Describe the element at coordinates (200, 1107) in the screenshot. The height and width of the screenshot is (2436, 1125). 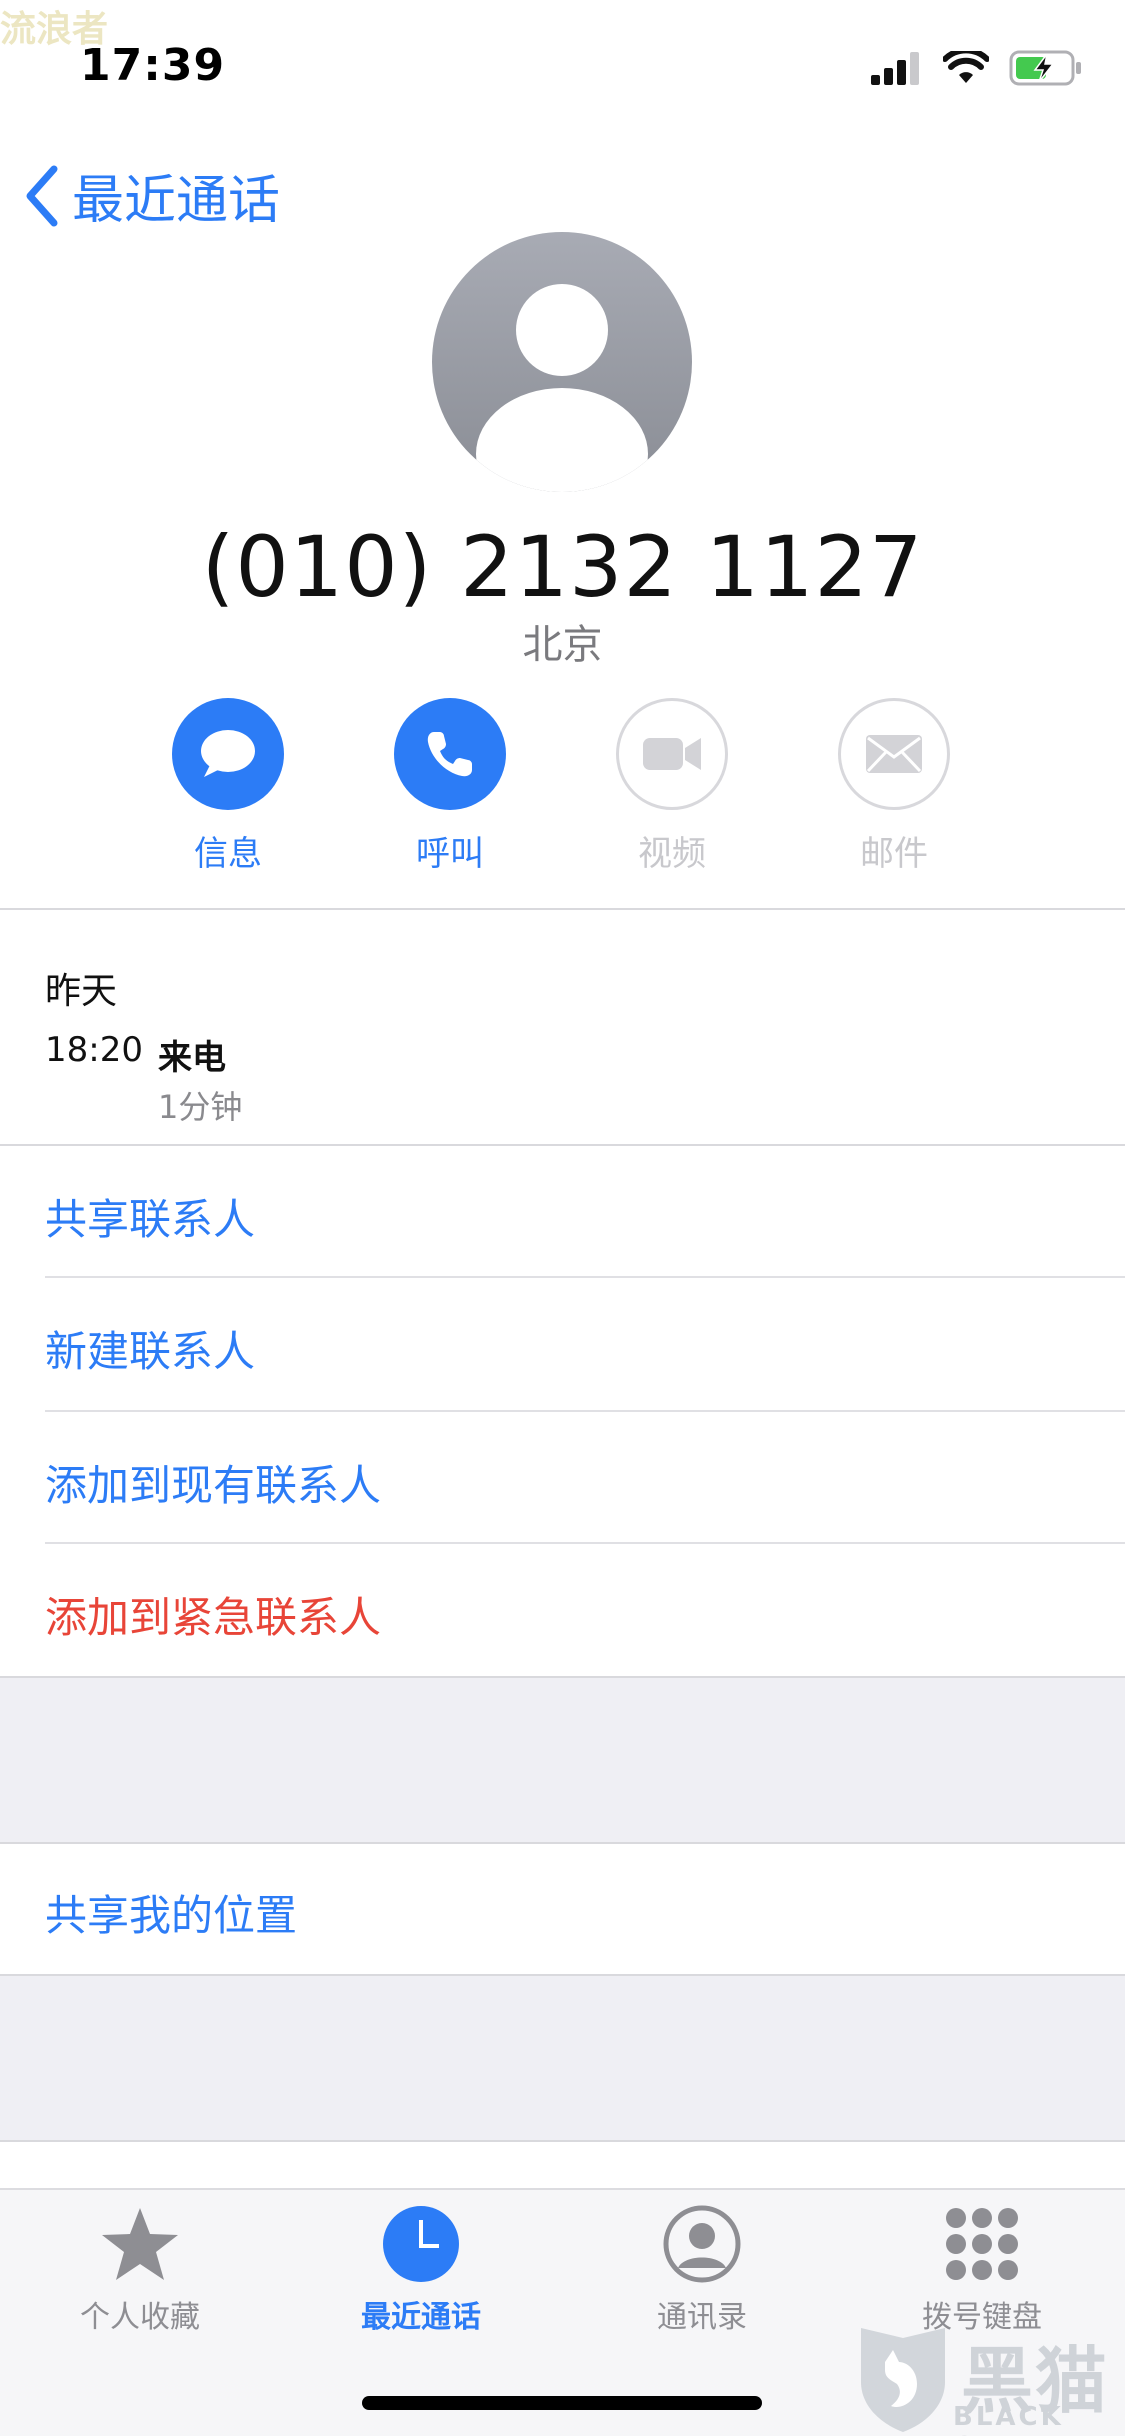
I see `history-duration: 1分钟` at that location.